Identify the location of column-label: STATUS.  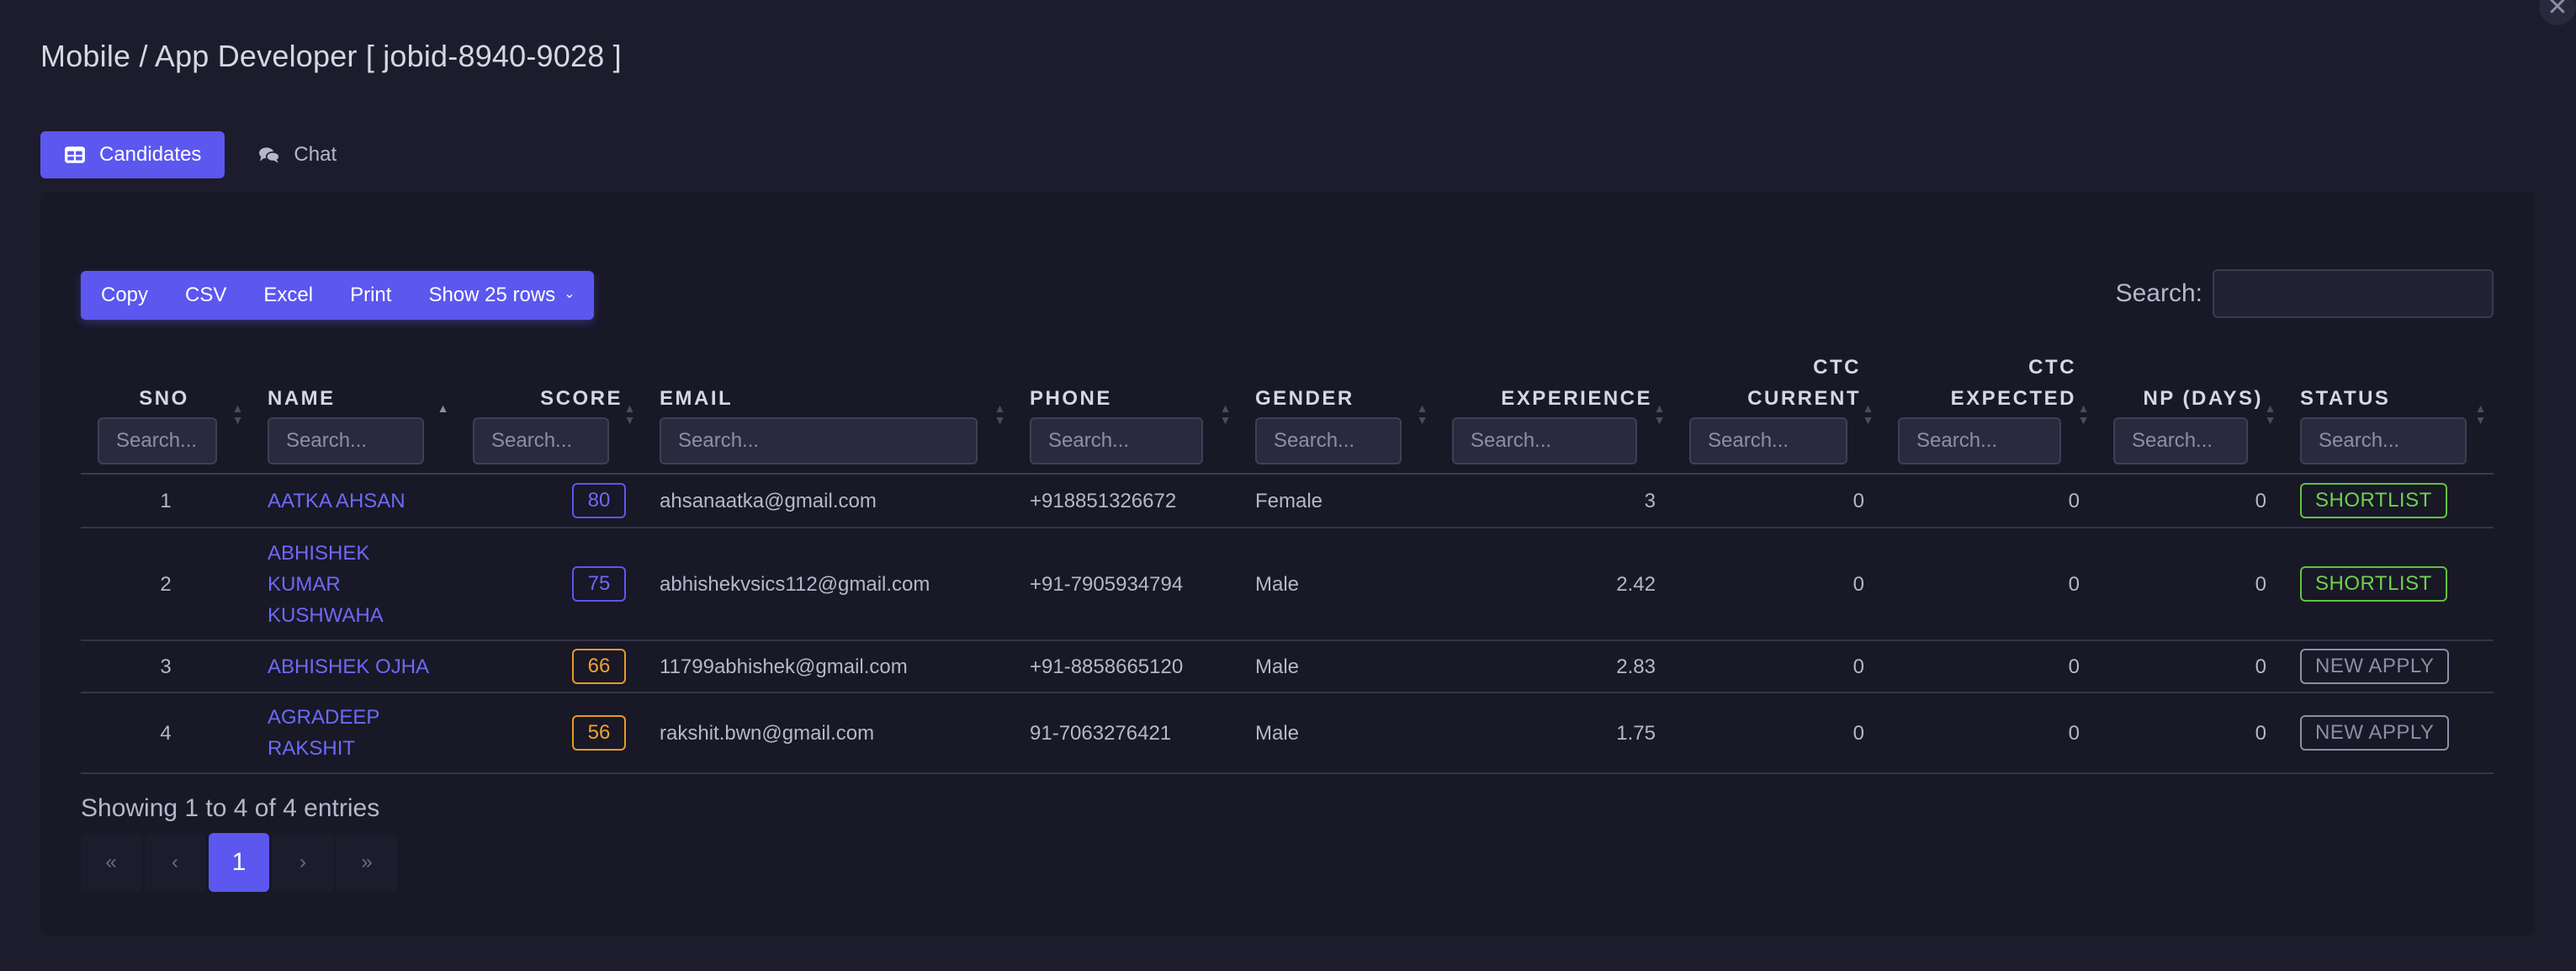
(2345, 398).